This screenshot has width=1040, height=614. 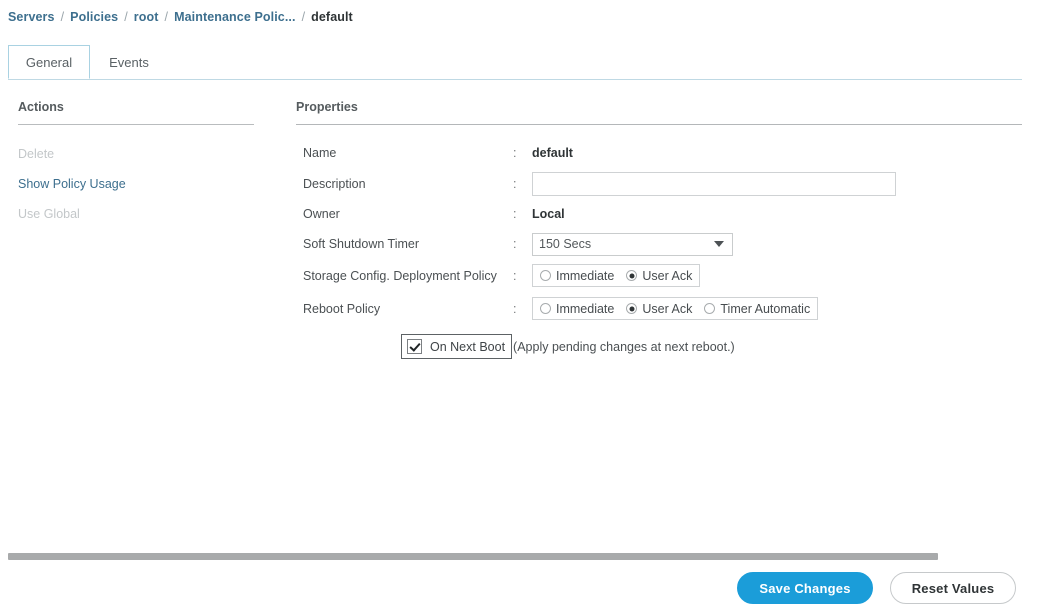 I want to click on storage-policy-option-immediate-label: Immediate, so click(x=585, y=275).